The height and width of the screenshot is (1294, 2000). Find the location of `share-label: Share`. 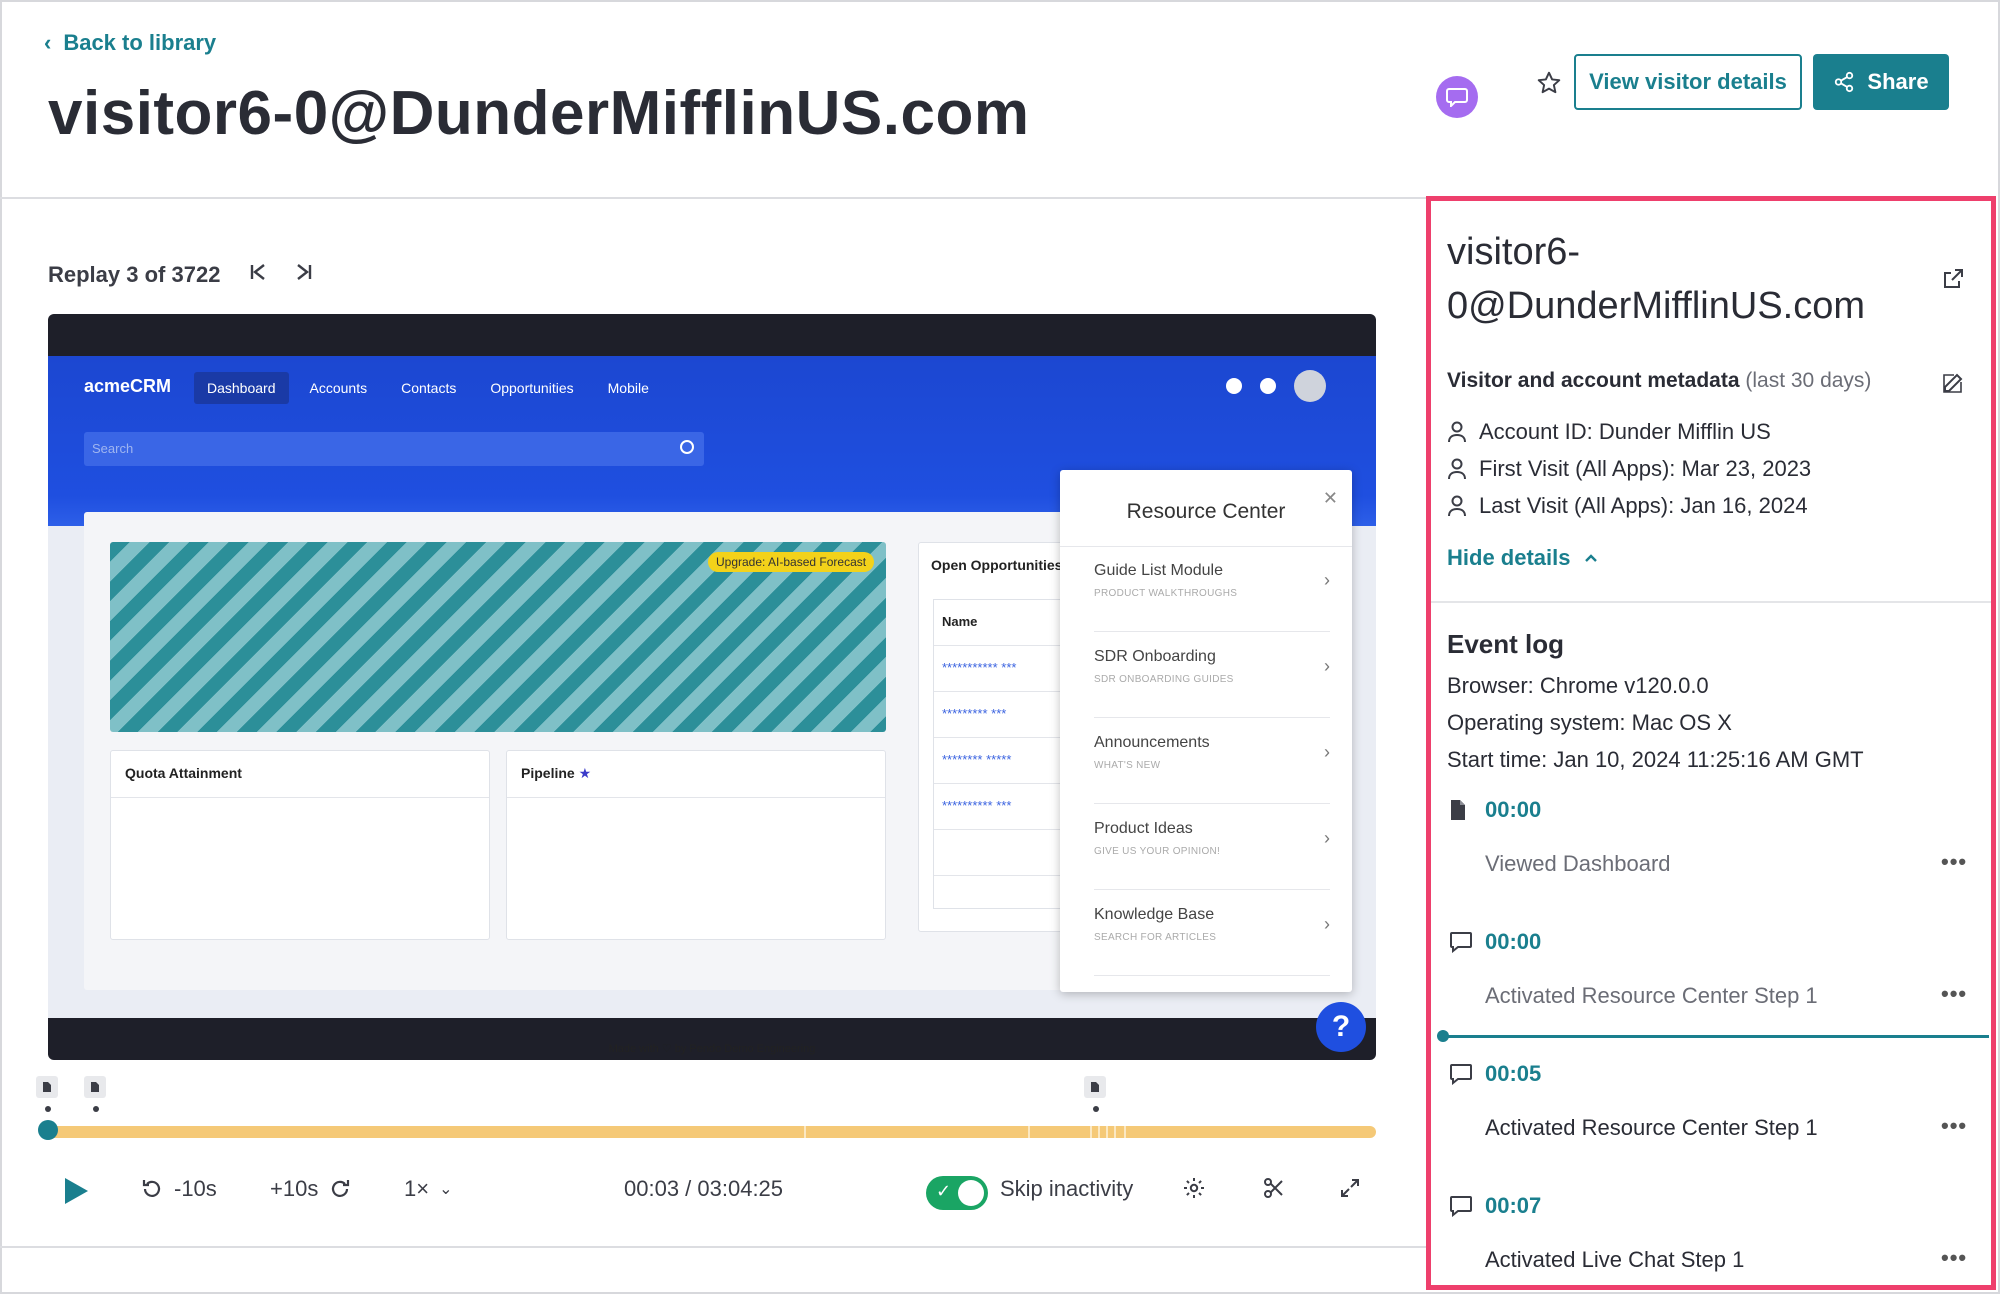

share-label: Share is located at coordinates (1897, 82).